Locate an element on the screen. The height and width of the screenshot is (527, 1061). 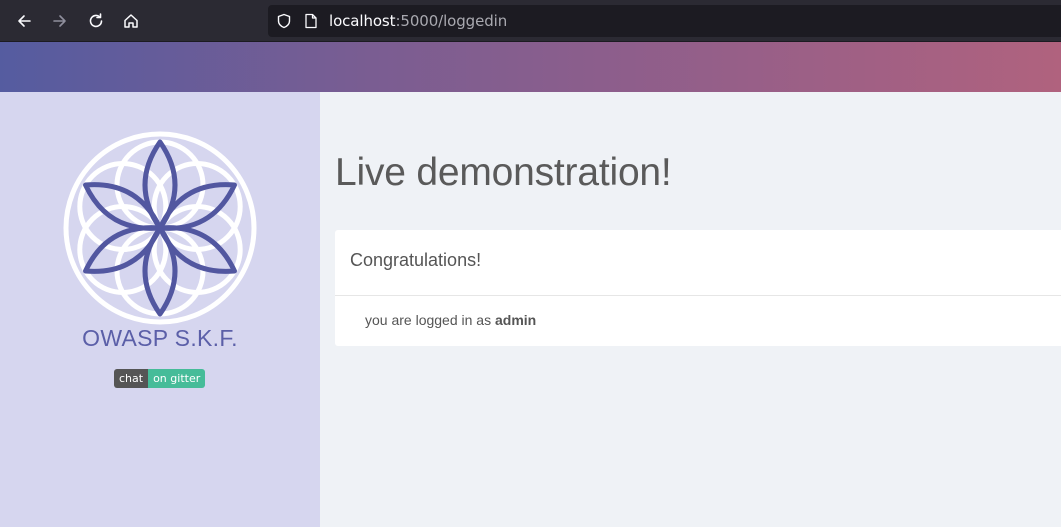
page-icon is located at coordinates (311, 21).